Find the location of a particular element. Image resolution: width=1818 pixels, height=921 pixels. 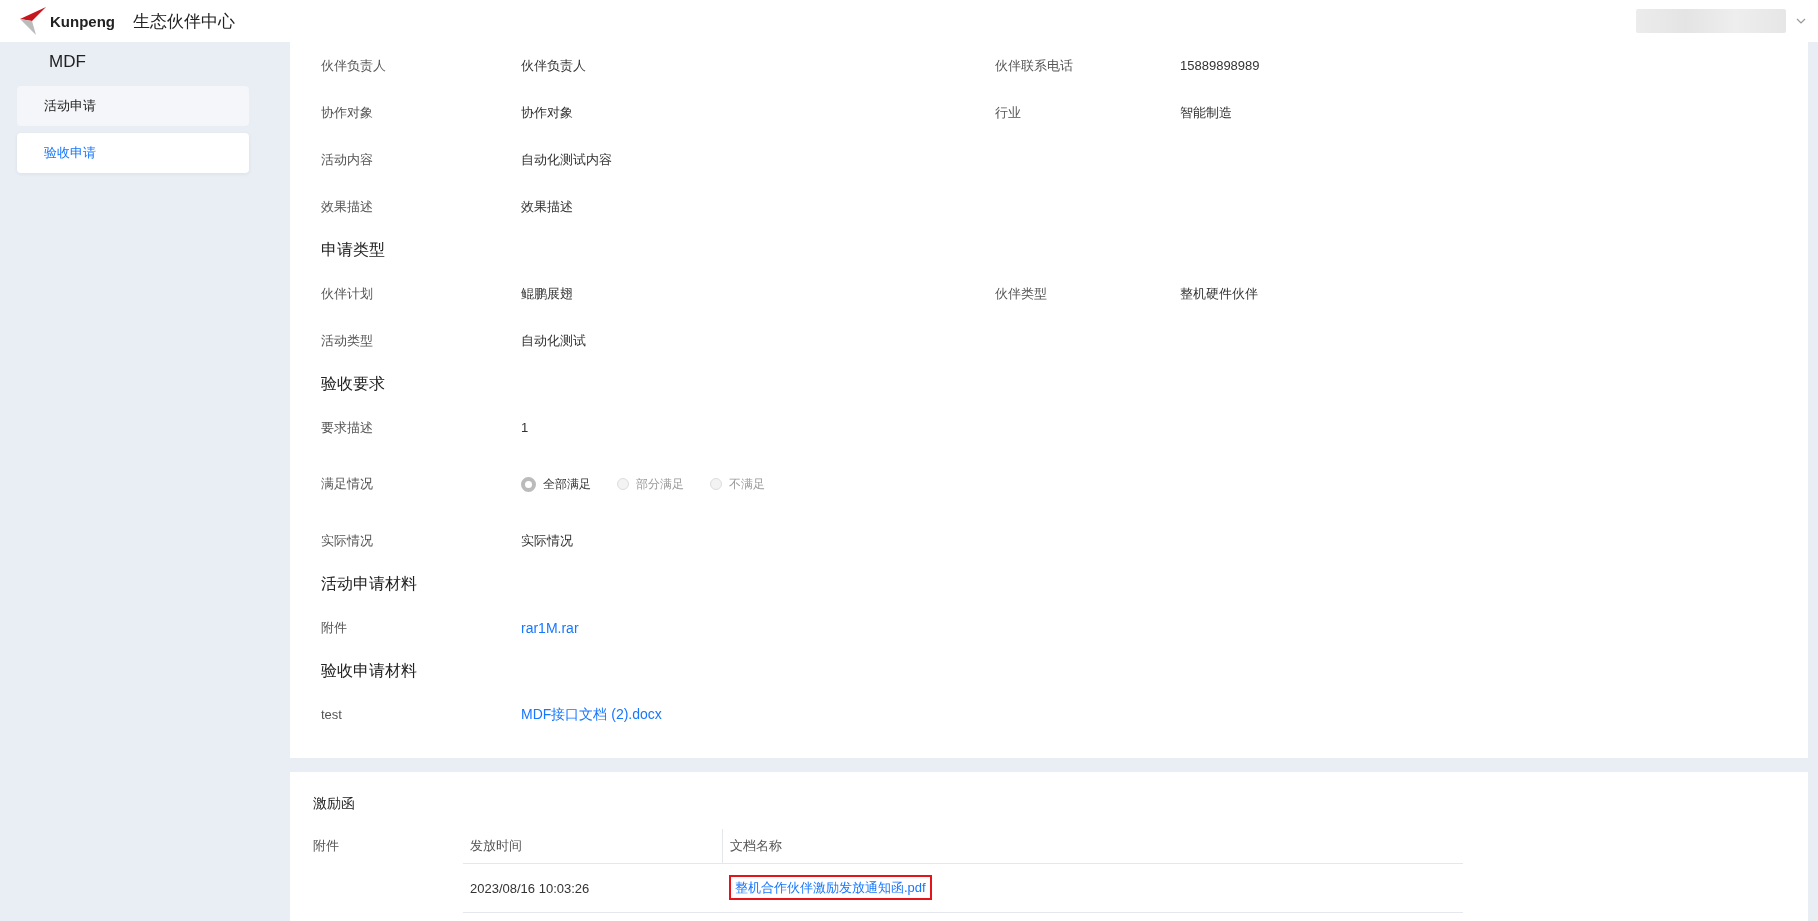

sidebar-item: 验收申请 is located at coordinates (133, 153).